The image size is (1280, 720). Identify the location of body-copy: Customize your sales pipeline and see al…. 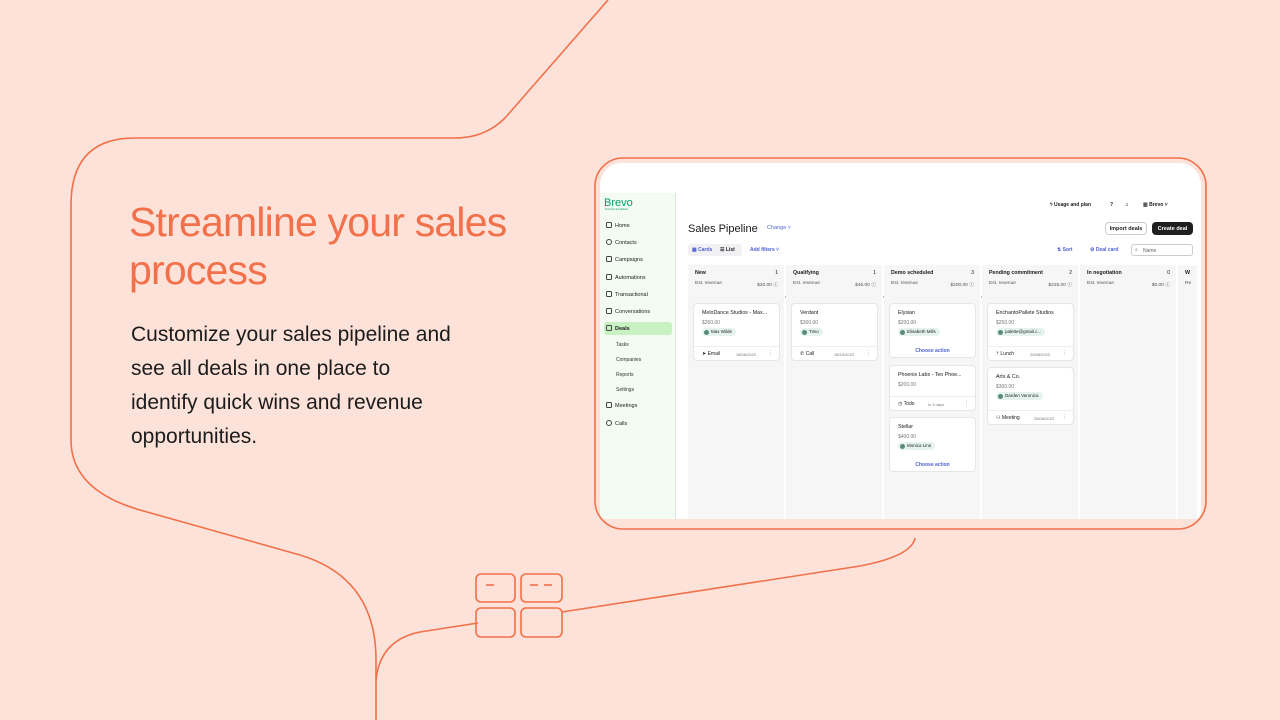
(291, 385).